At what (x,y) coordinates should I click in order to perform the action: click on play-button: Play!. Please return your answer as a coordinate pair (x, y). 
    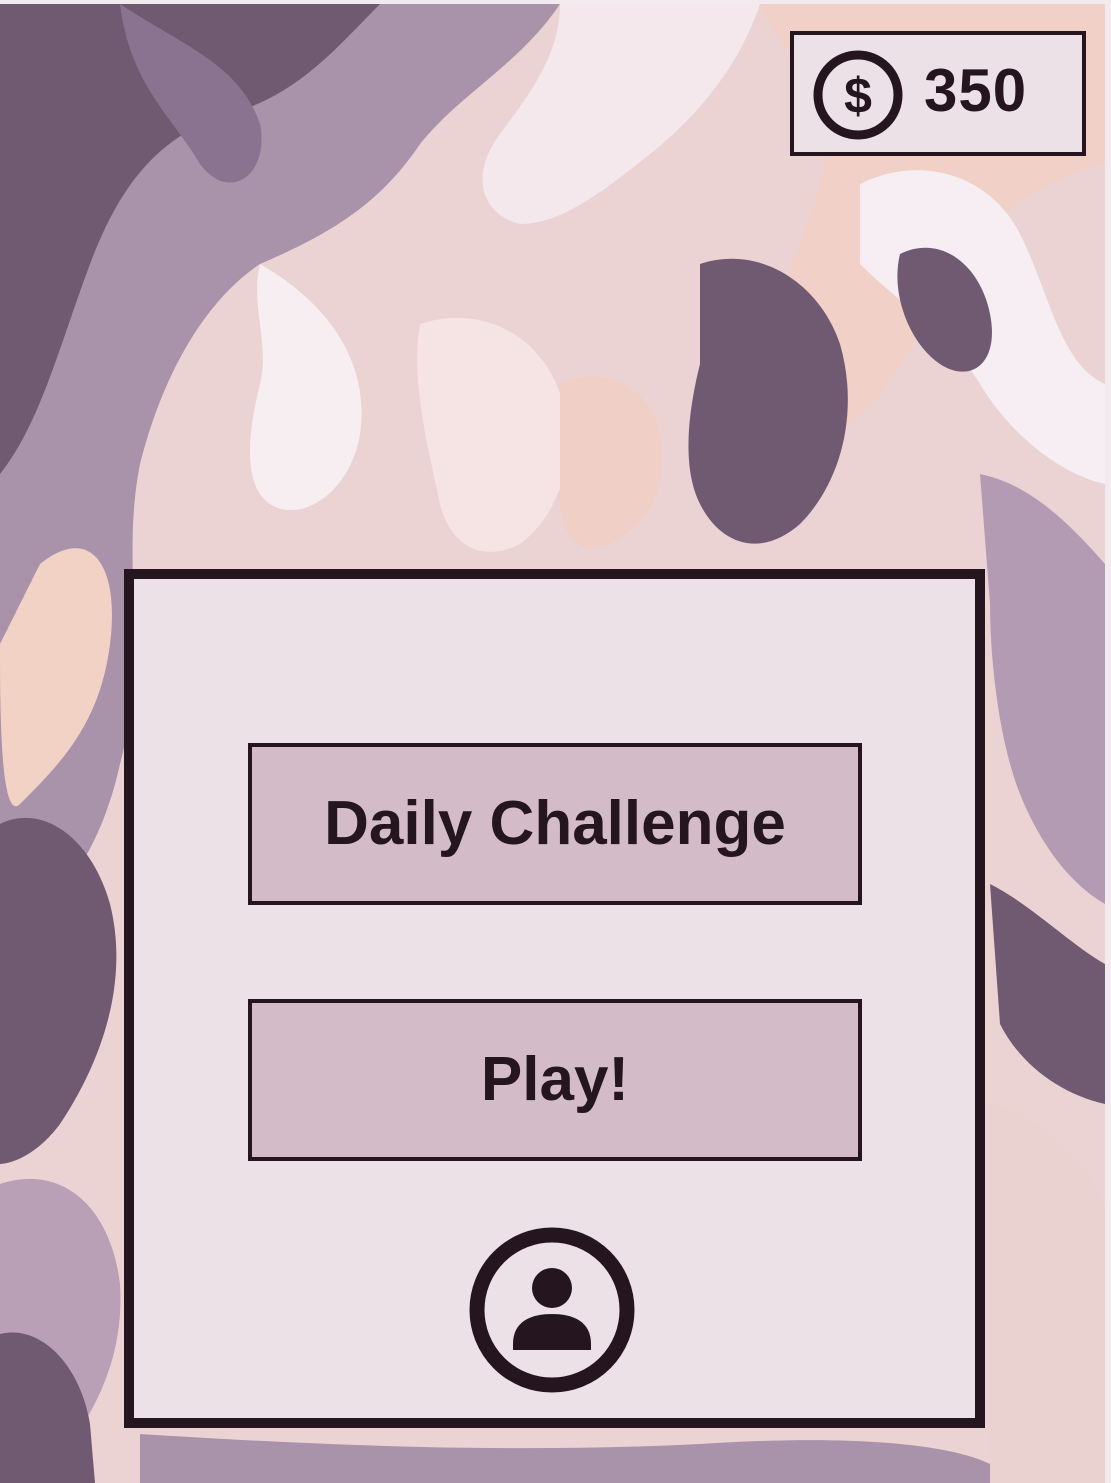
    Looking at the image, I should click on (555, 1080).